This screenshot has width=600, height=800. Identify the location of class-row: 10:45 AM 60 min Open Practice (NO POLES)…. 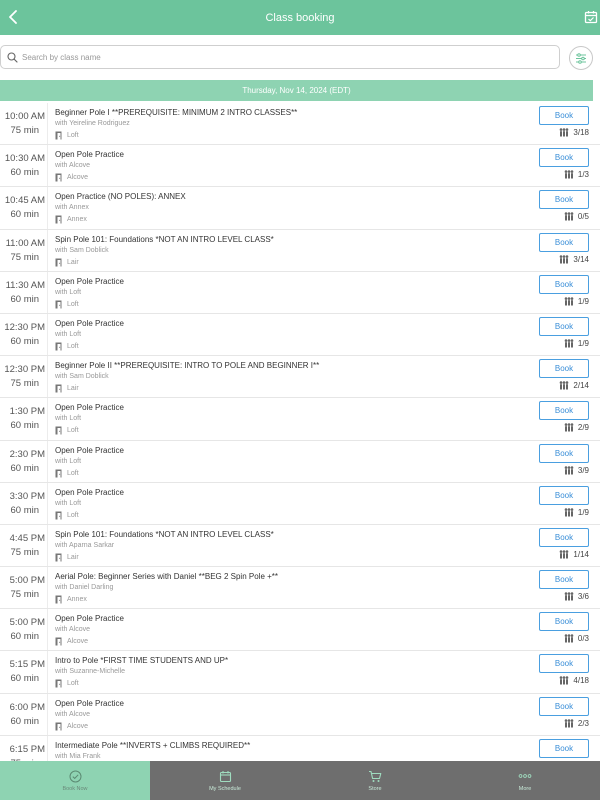
(300, 208).